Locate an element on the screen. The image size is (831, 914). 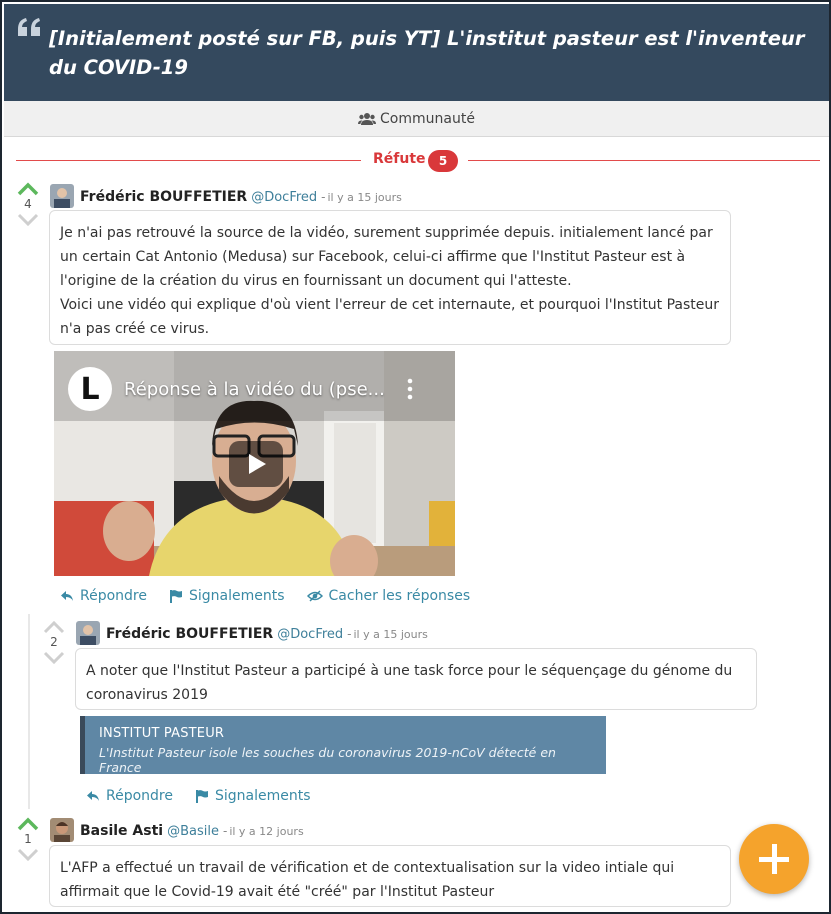
refute-label: Réfute is located at coordinates (399, 159).